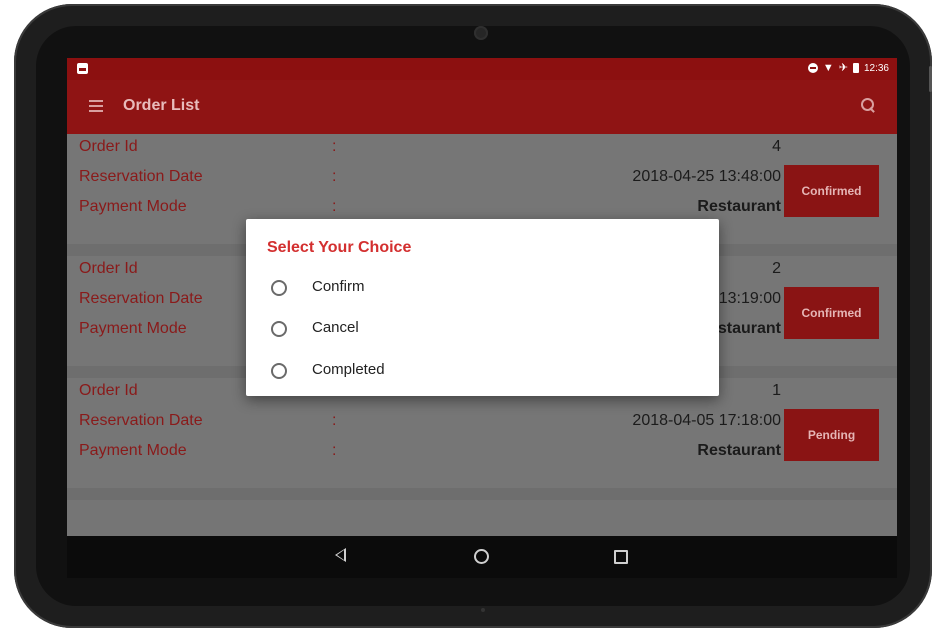 The height and width of the screenshot is (630, 938). Describe the element at coordinates (482, 288) in the screenshot. I see `option-confirm: Confirm` at that location.